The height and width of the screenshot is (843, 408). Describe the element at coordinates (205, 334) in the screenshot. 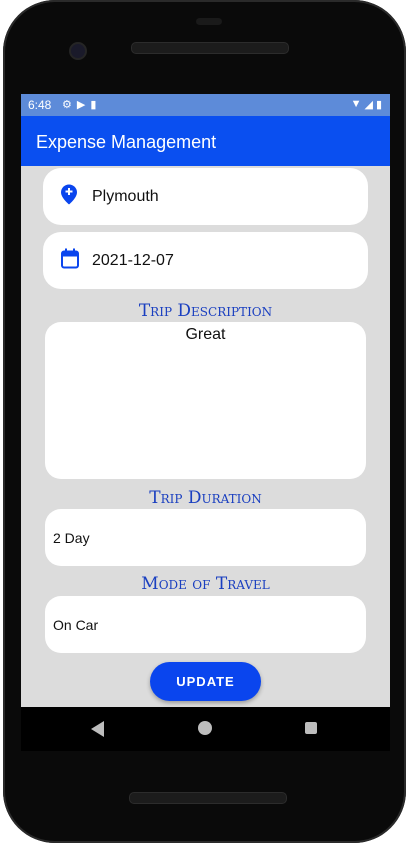

I see `trip-description-value: Great` at that location.